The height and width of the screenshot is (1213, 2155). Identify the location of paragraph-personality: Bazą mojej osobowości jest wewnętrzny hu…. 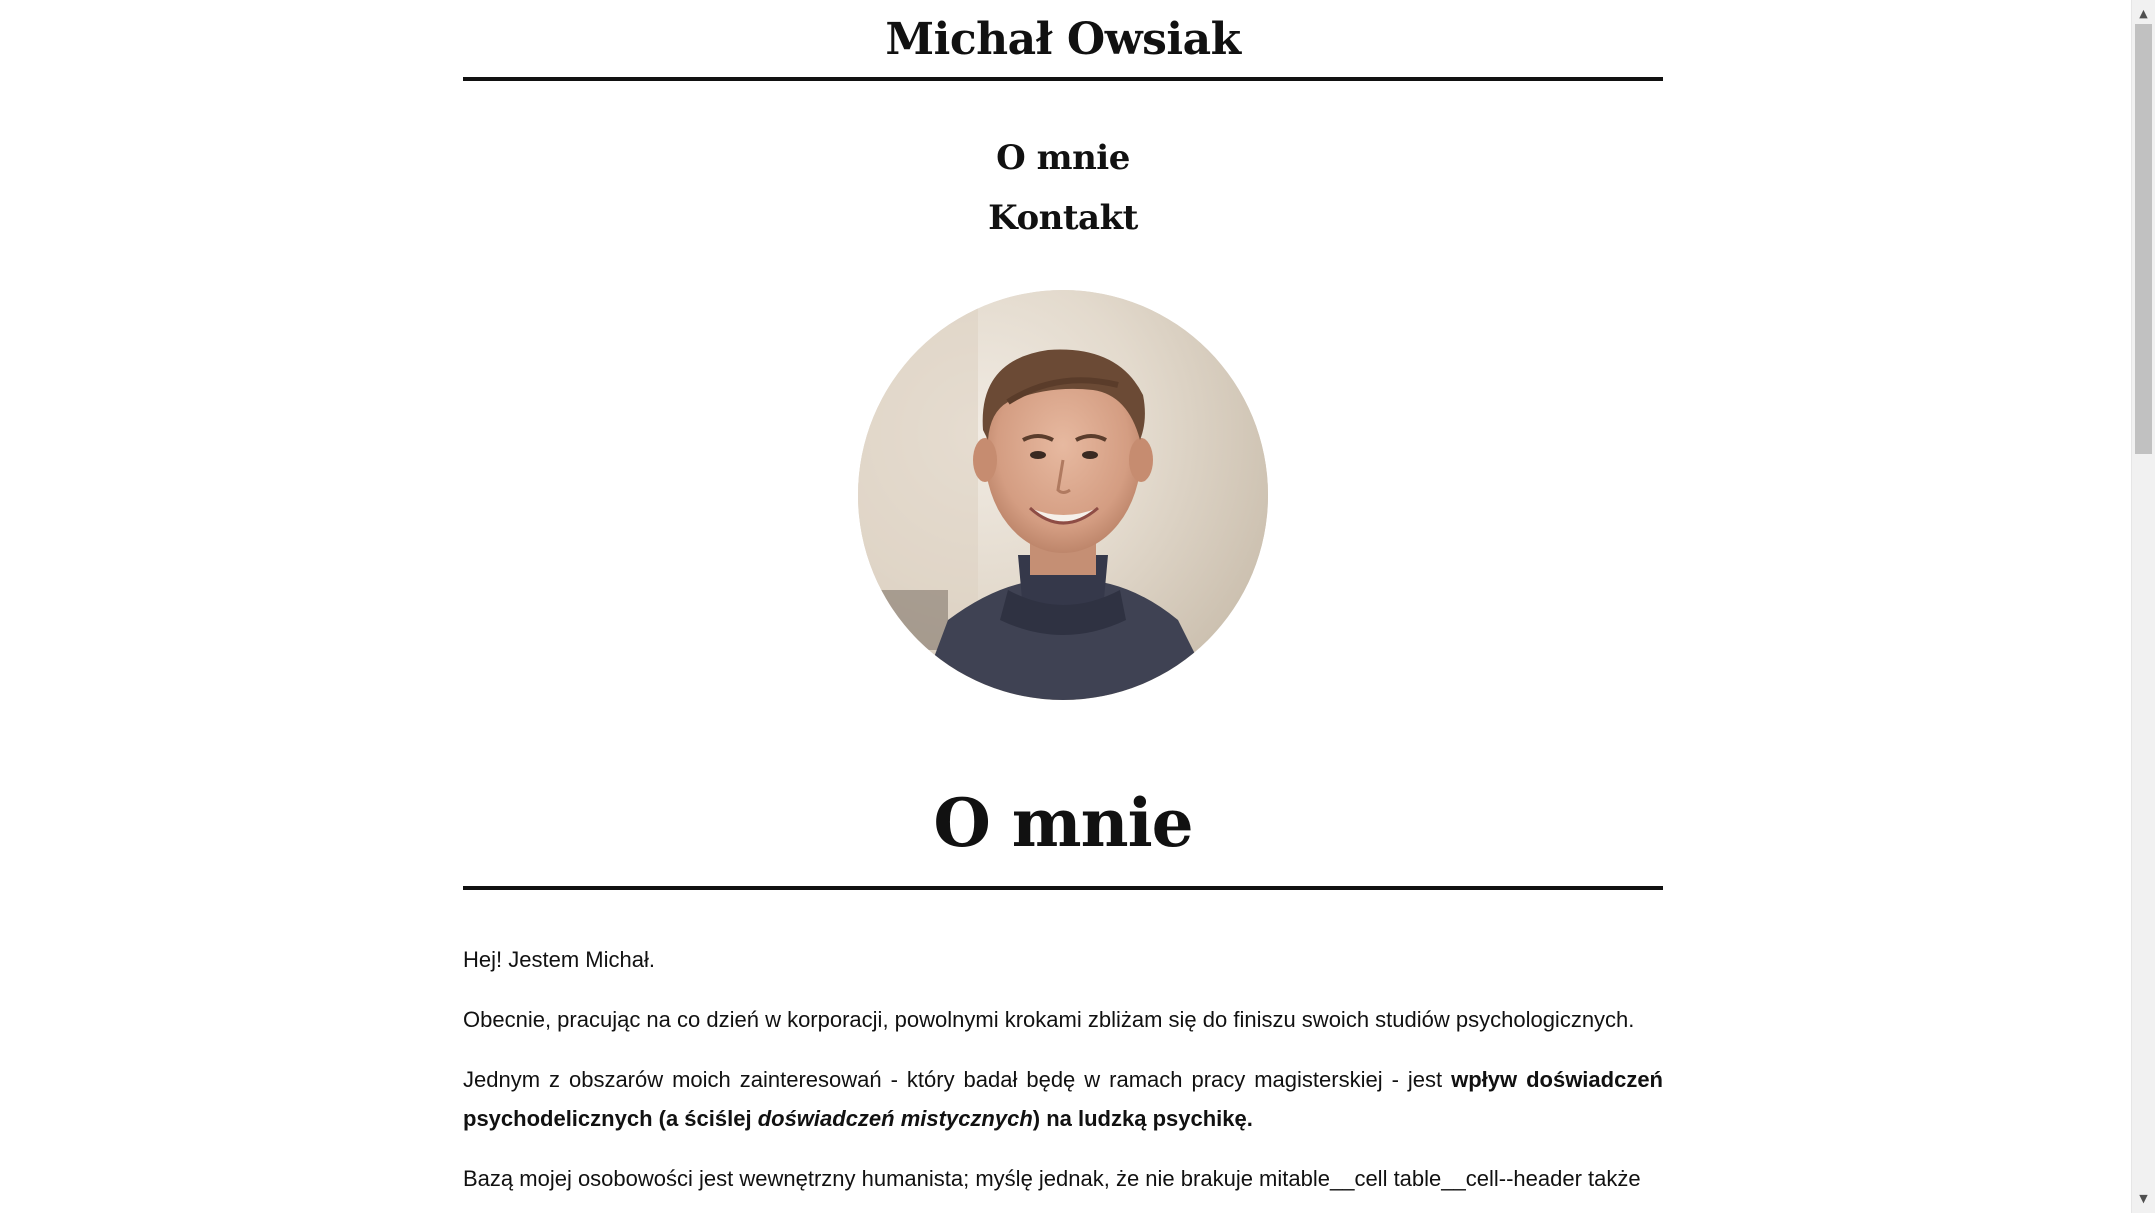
(1052, 1178).